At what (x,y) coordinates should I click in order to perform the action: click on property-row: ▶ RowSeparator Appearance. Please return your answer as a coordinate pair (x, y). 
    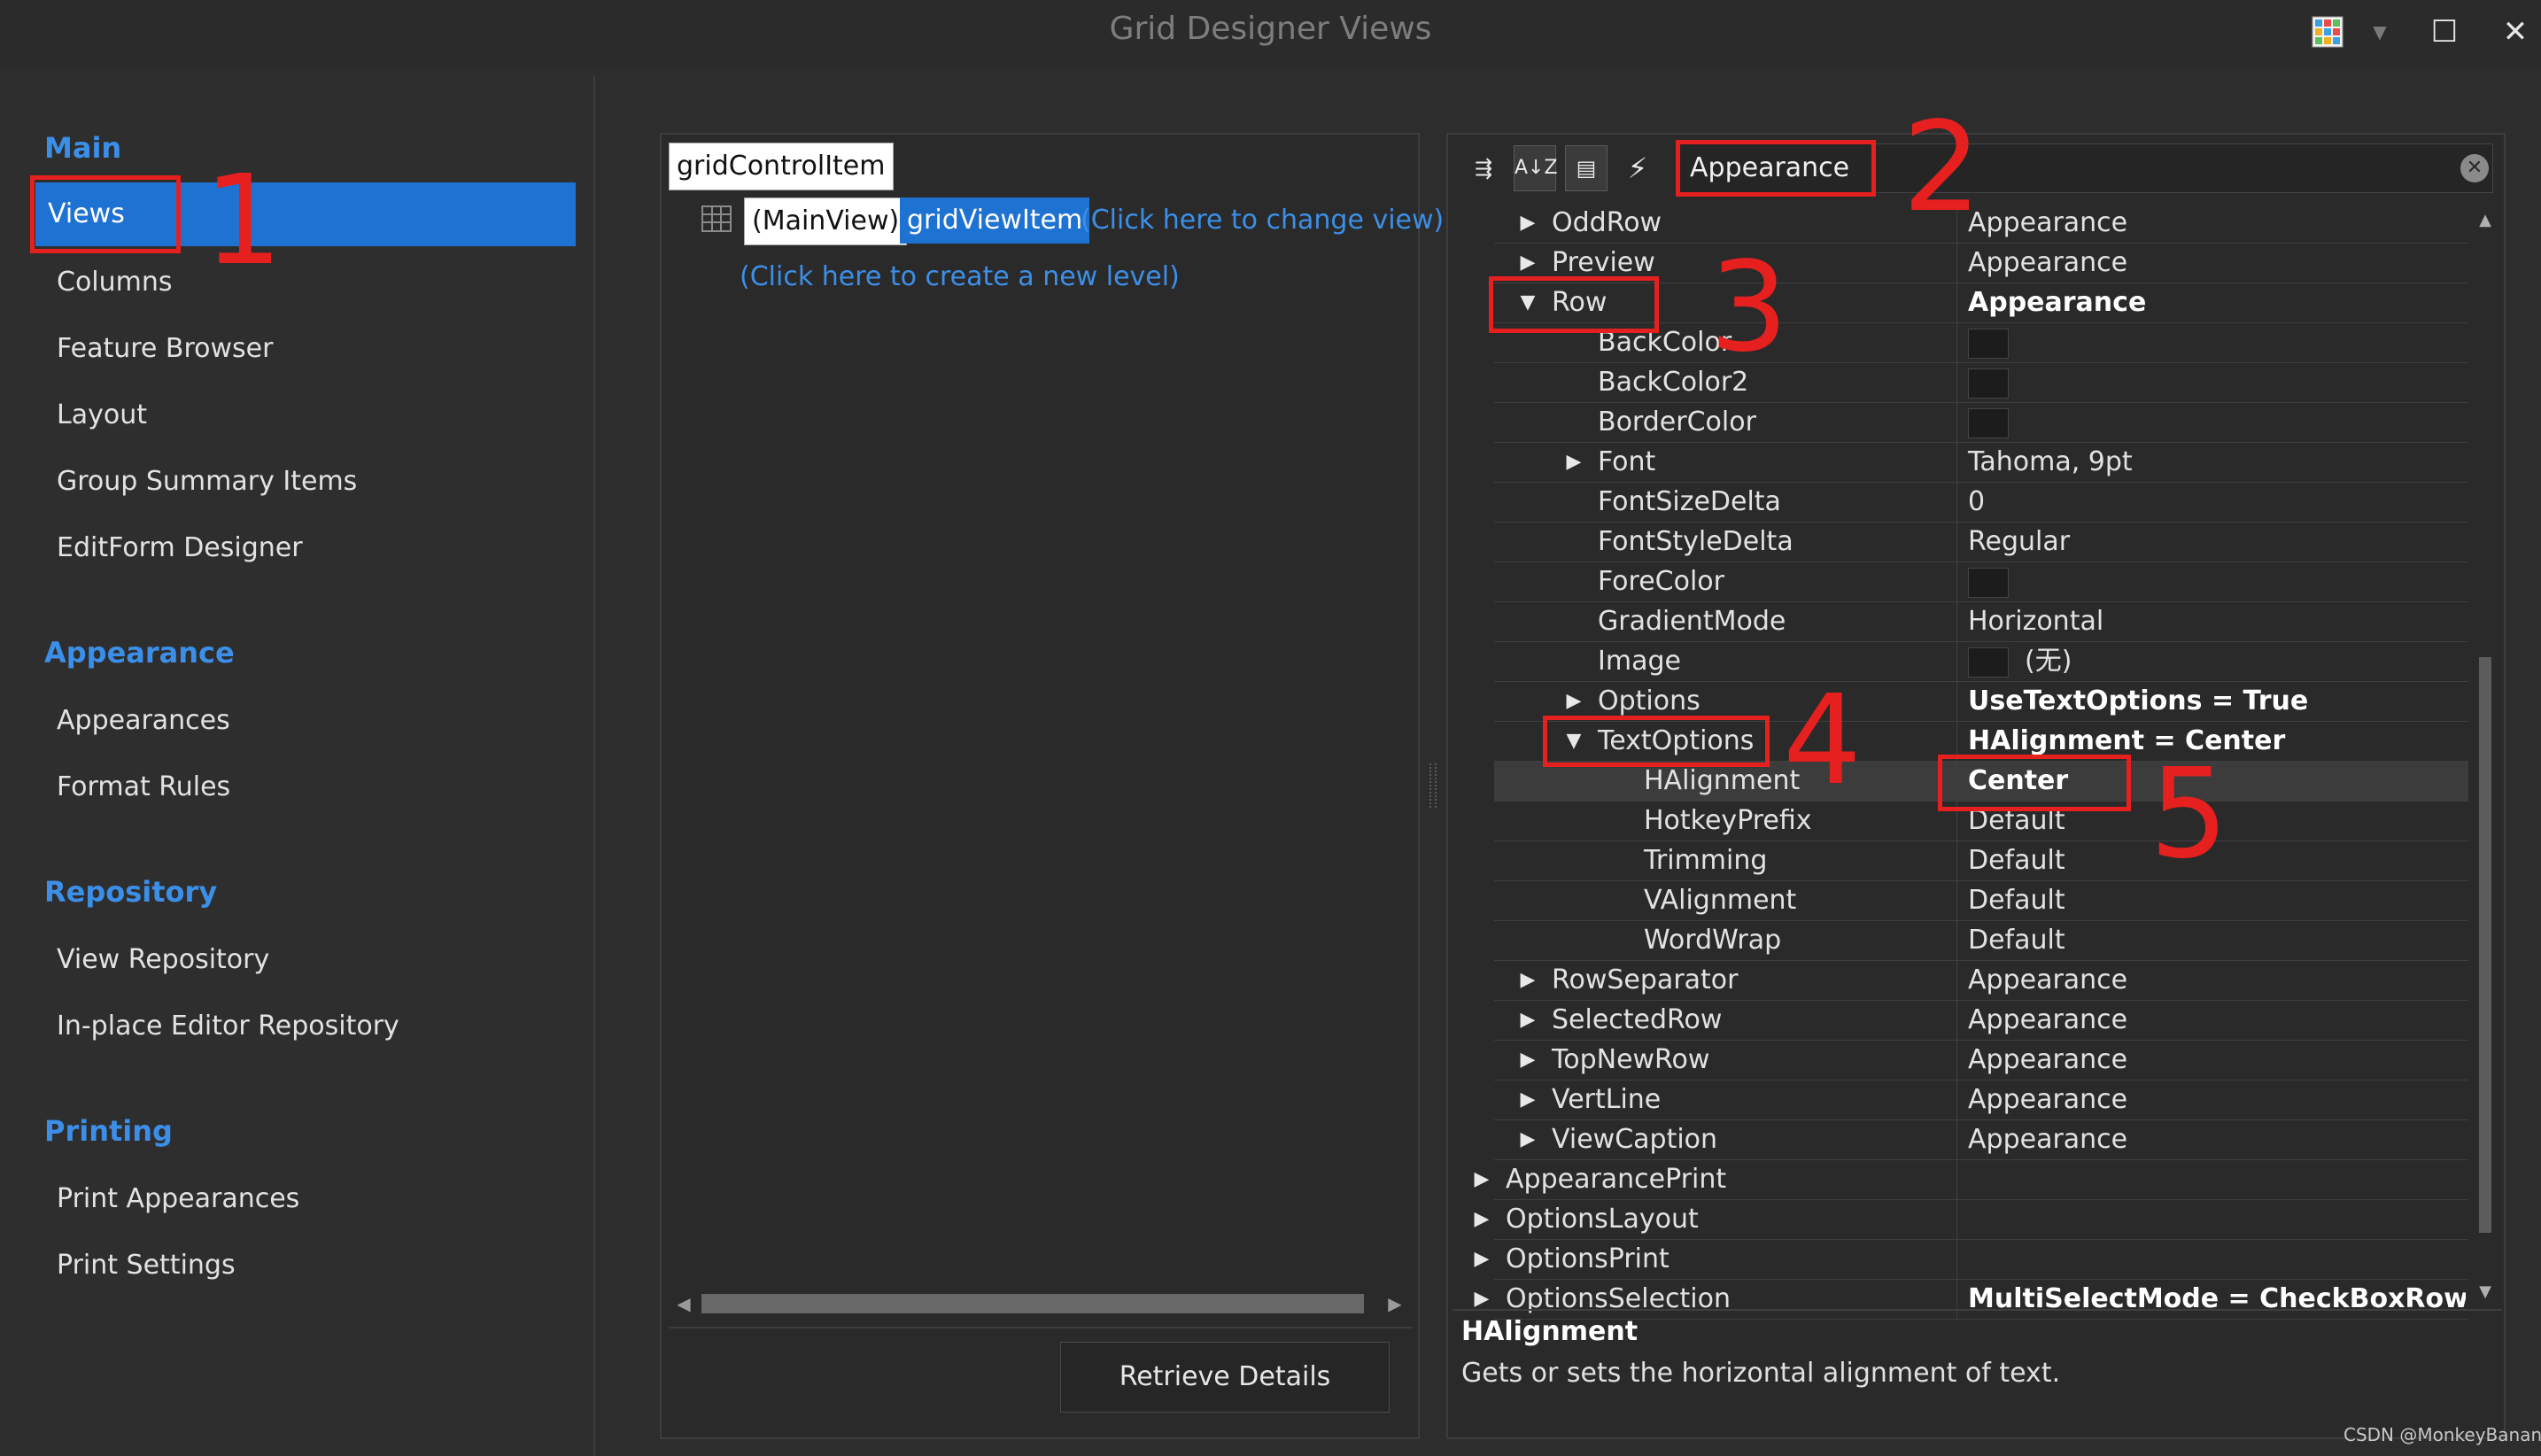
    Looking at the image, I should click on (1981, 981).